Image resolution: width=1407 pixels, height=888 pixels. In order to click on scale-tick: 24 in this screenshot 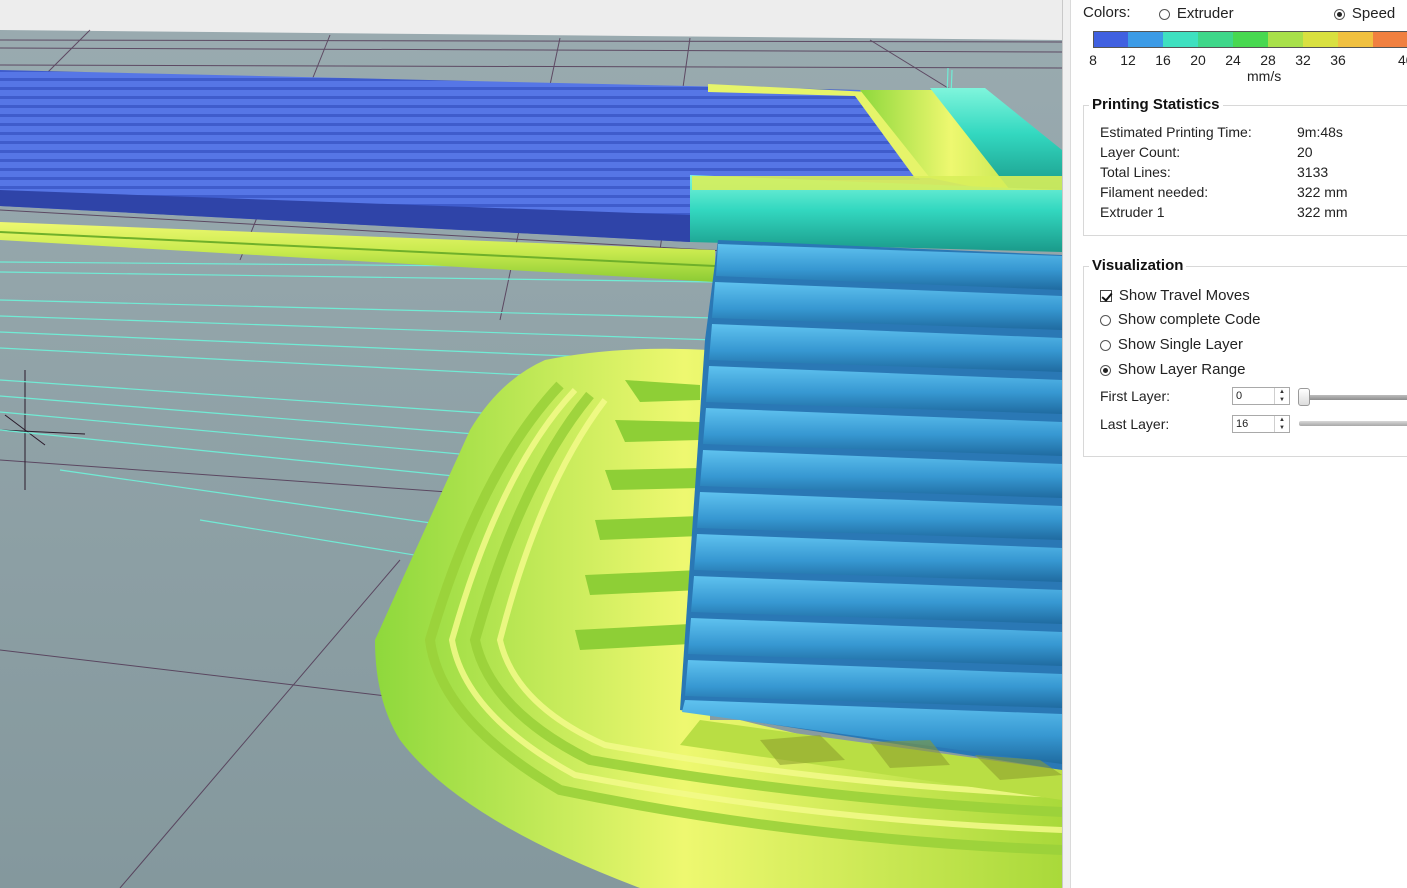, I will do `click(1233, 60)`.